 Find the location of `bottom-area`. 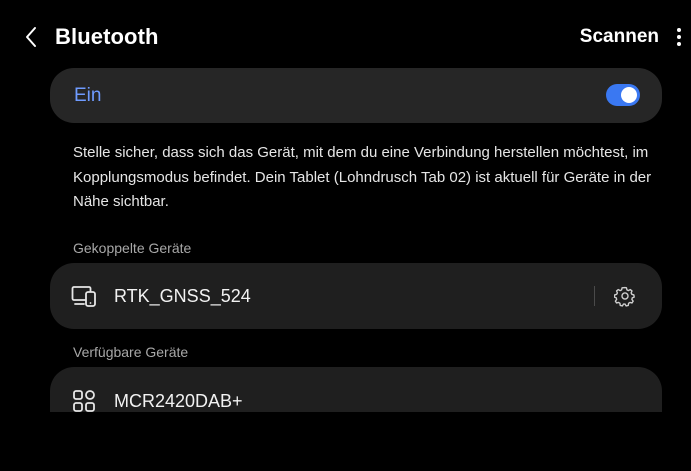

bottom-area is located at coordinates (345, 441).